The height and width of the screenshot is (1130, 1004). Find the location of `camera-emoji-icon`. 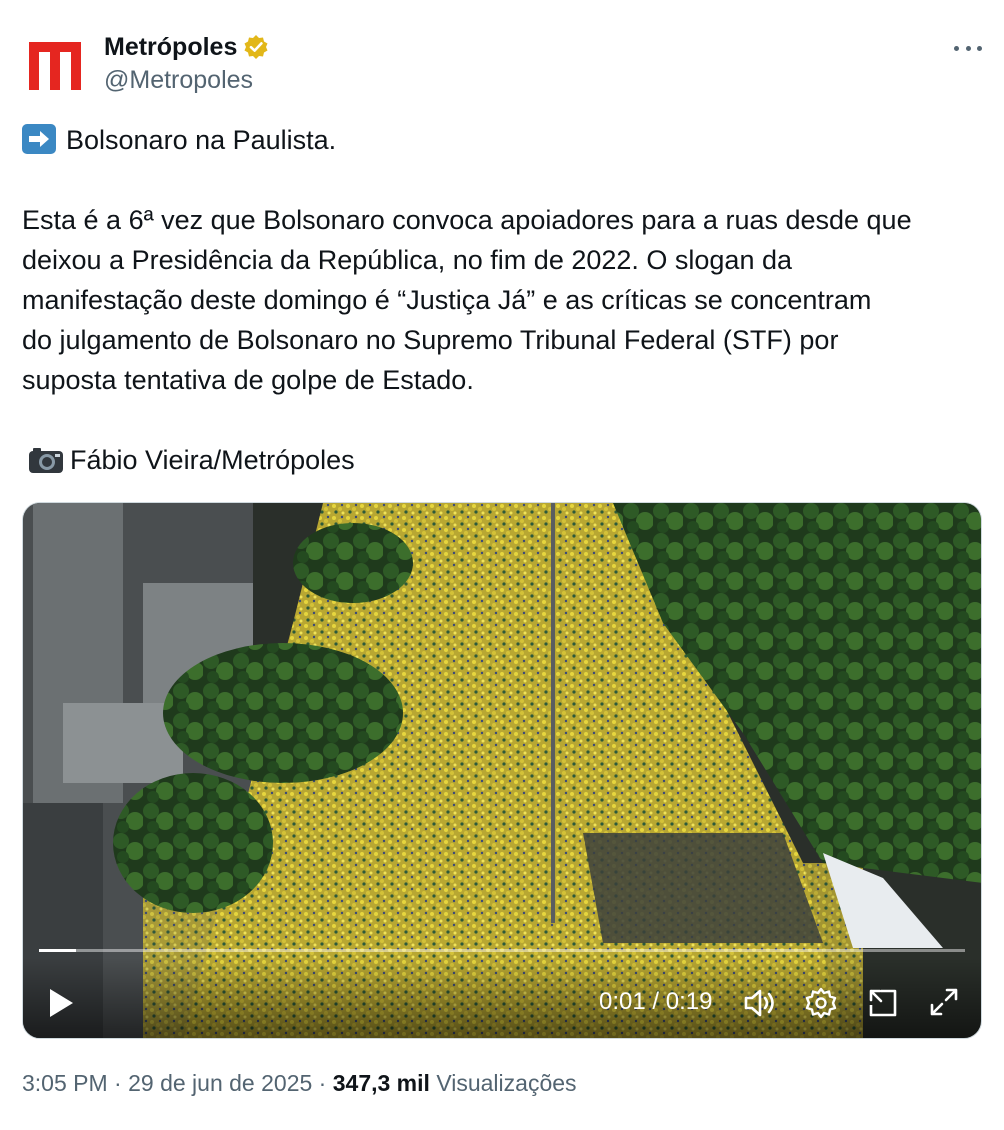

camera-emoji-icon is located at coordinates (46, 460).